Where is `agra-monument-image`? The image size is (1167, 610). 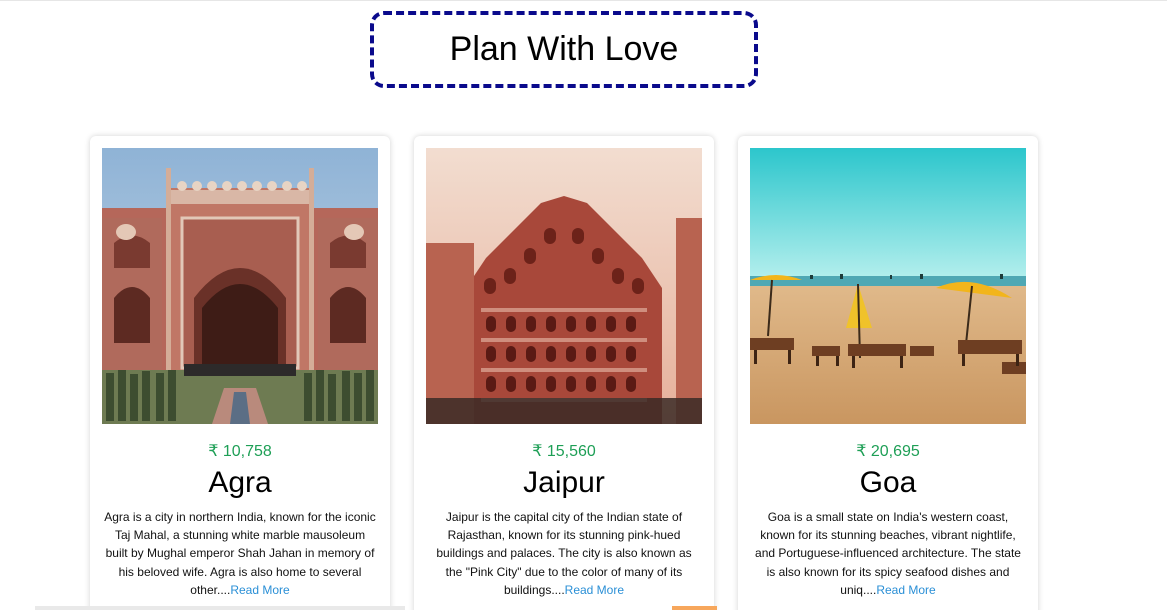
agra-monument-image is located at coordinates (240, 286).